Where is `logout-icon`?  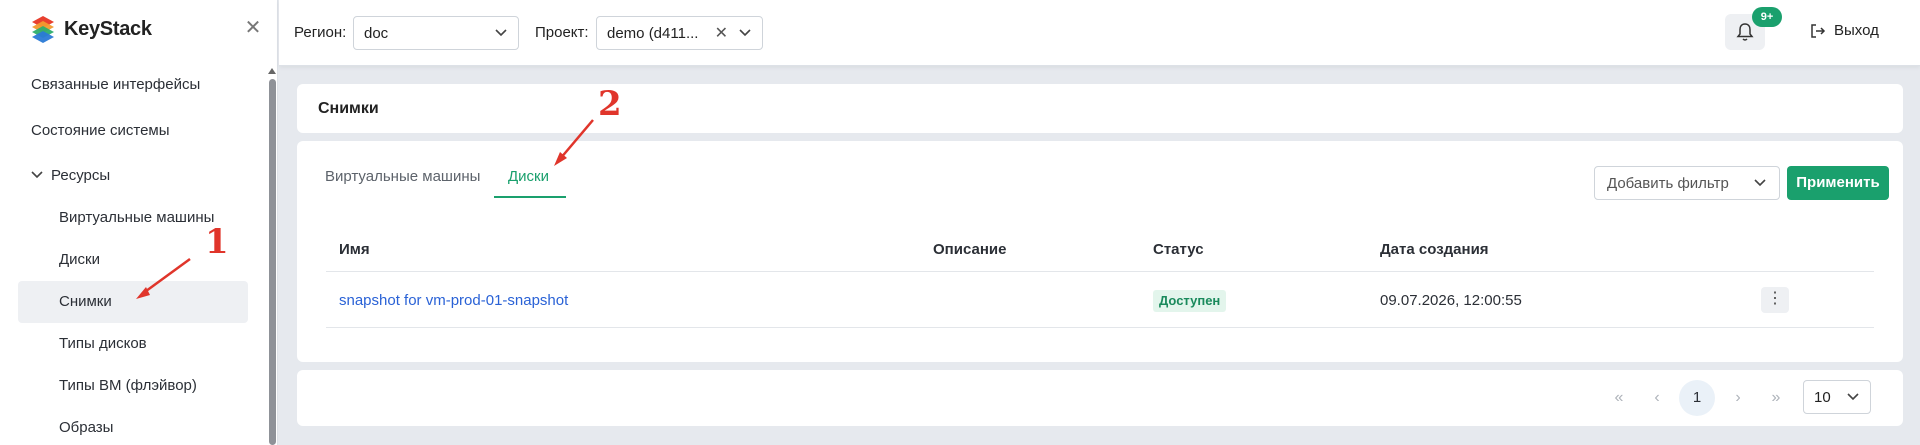 logout-icon is located at coordinates (1818, 30).